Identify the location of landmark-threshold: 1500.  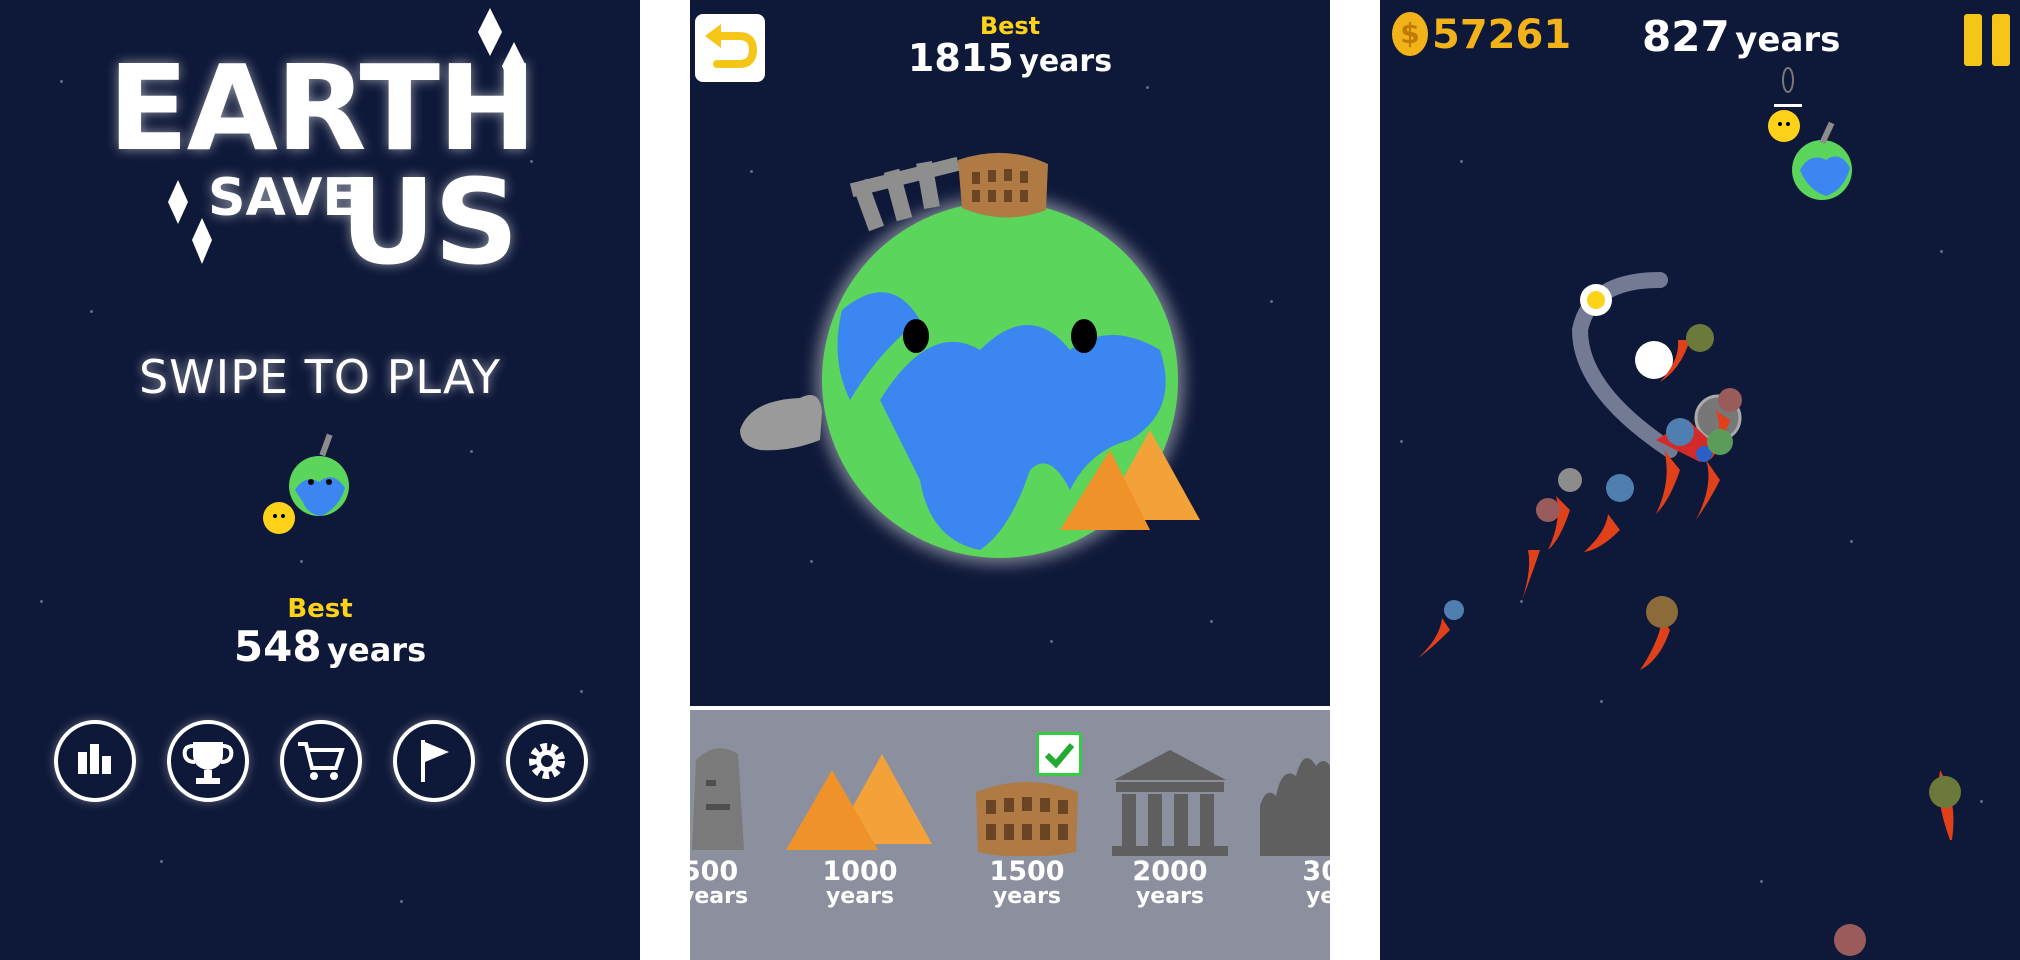
(1027, 871).